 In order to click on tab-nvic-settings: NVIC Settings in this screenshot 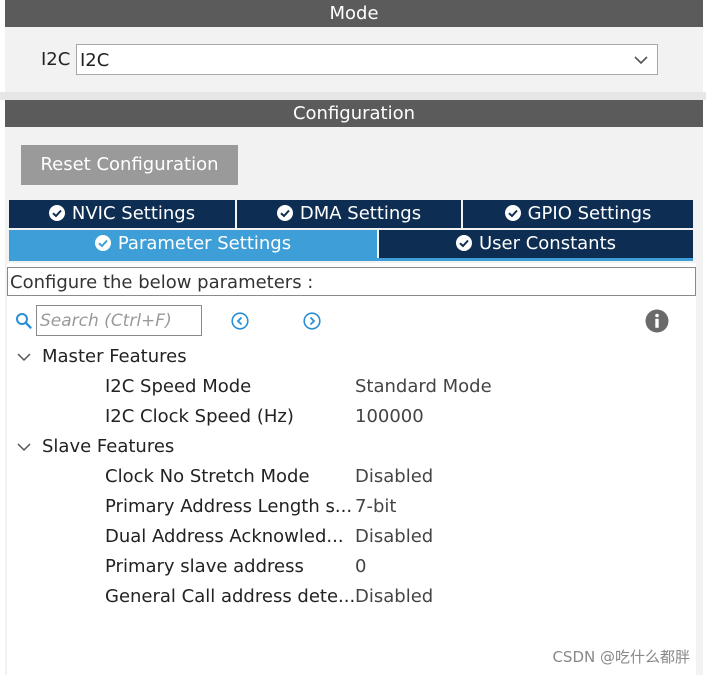, I will do `click(122, 214)`.